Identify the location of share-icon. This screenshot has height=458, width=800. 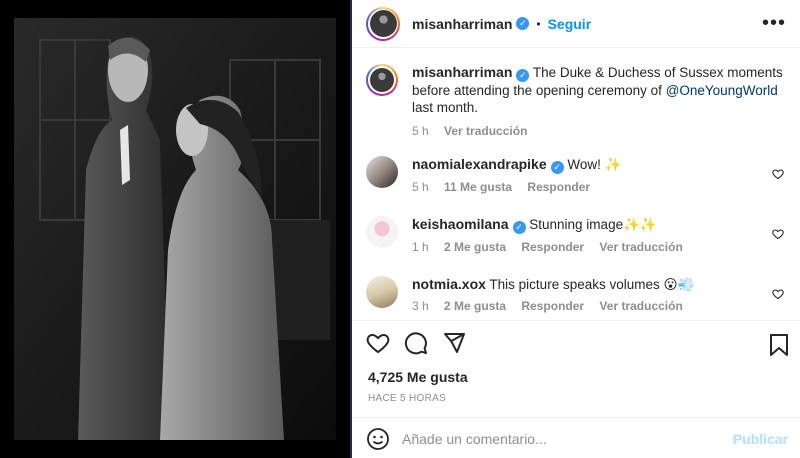
(454, 343).